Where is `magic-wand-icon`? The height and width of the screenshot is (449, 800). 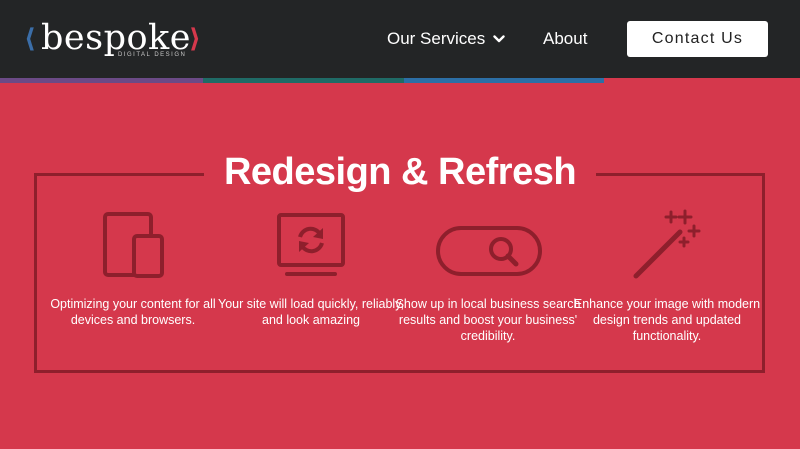 magic-wand-icon is located at coordinates (667, 244).